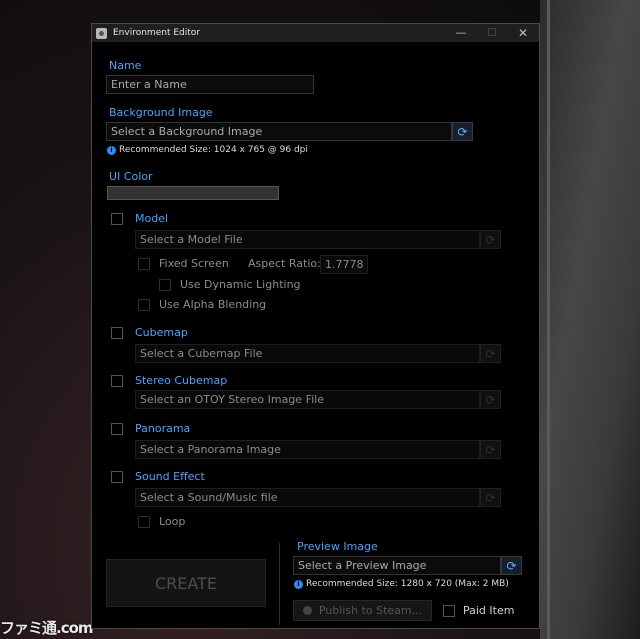 This screenshot has width=640, height=639. What do you see at coordinates (449, 611) in the screenshot?
I see `paid-item-checkbox` at bounding box center [449, 611].